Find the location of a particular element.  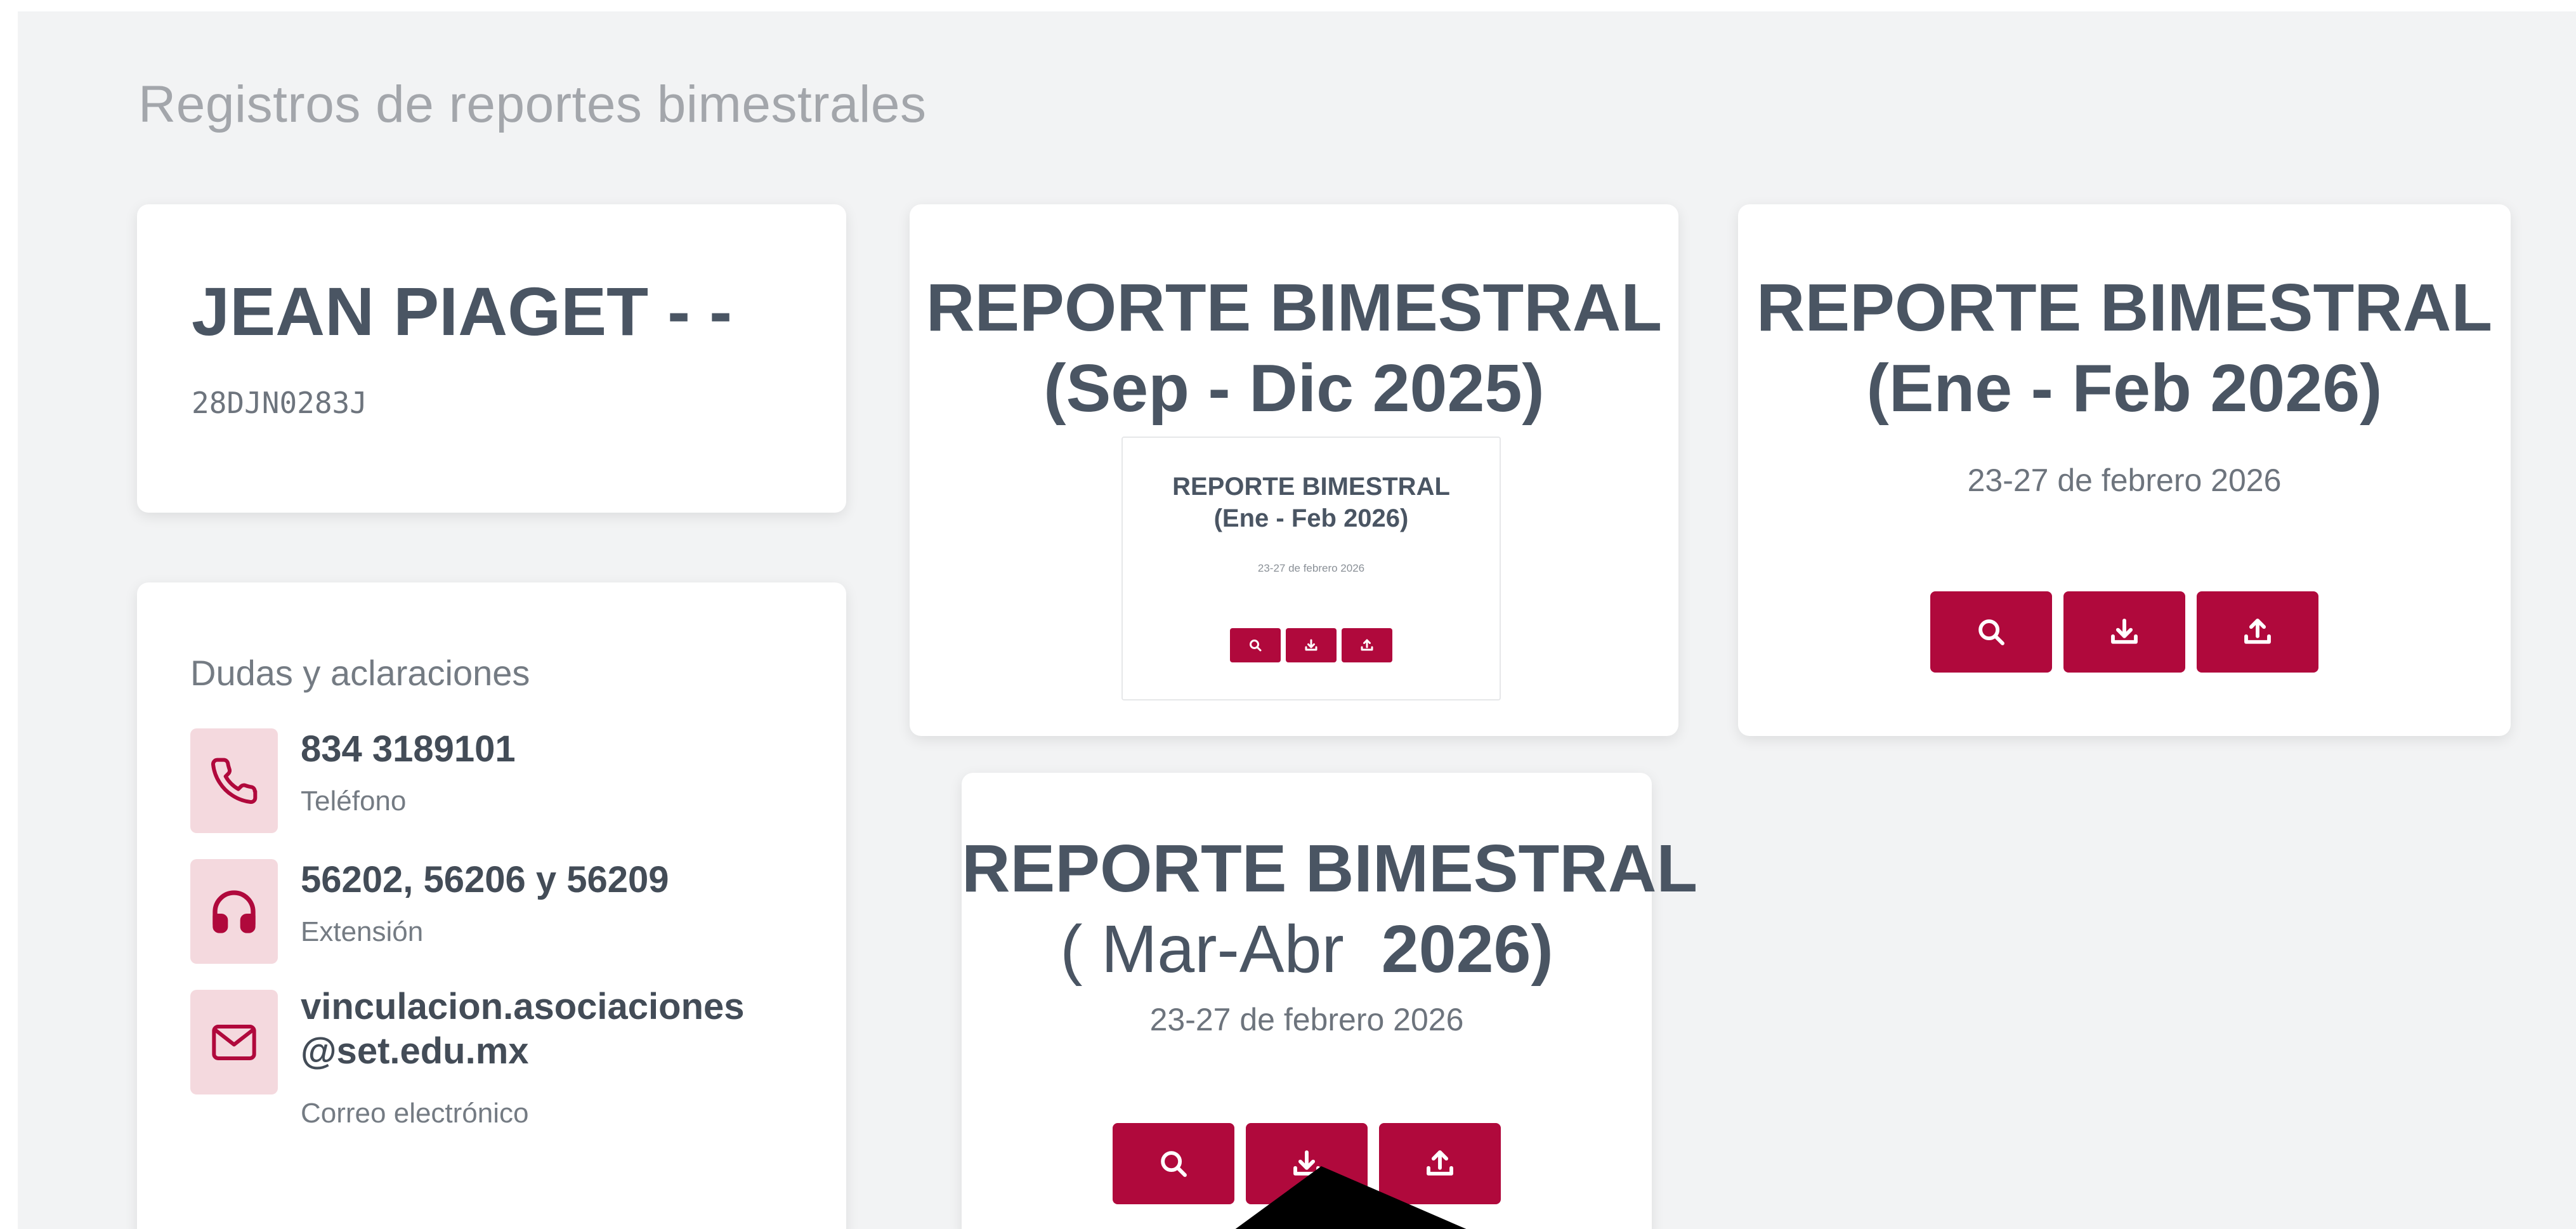

headset-icon is located at coordinates (234, 912).